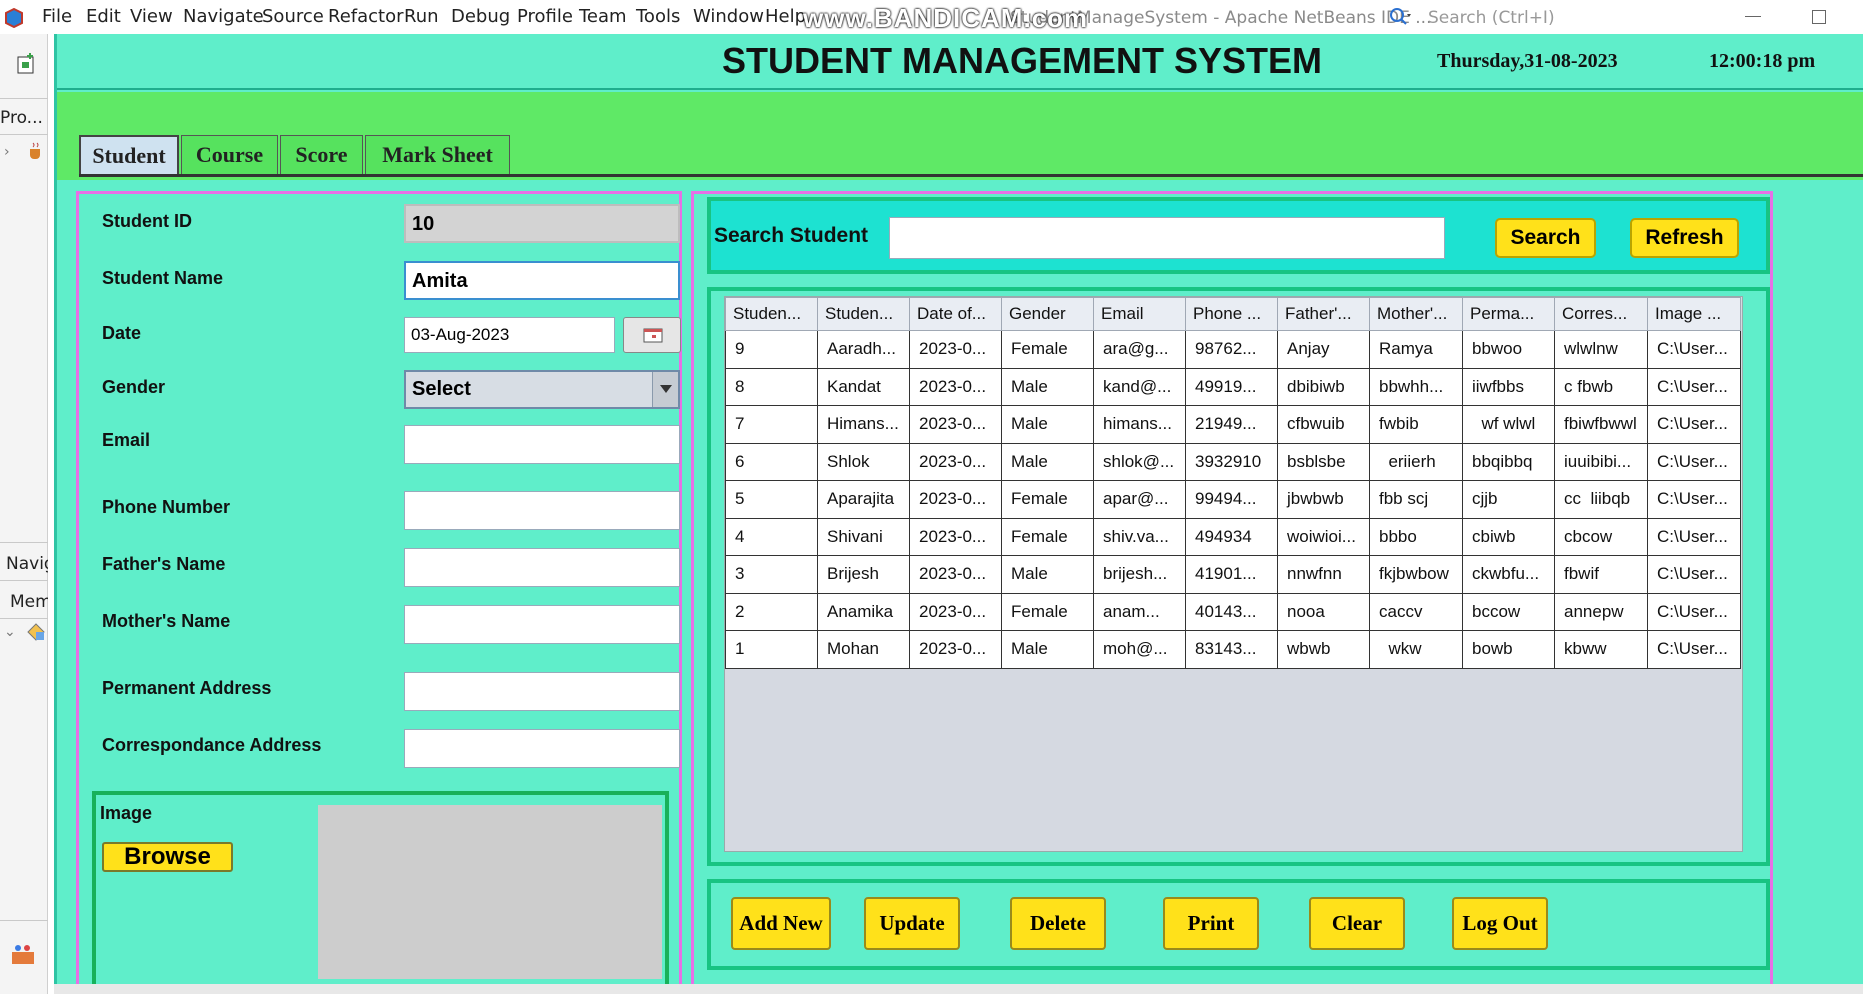 This screenshot has width=1863, height=994. I want to click on permanent-address-field, so click(542, 691).